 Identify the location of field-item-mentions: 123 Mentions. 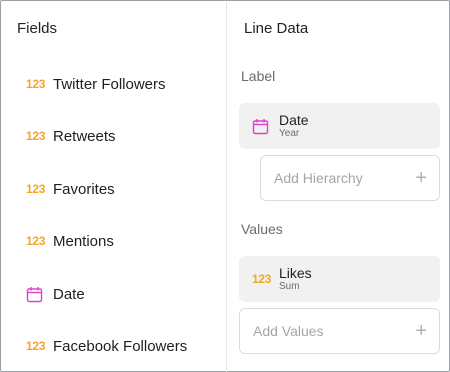
(70, 241).